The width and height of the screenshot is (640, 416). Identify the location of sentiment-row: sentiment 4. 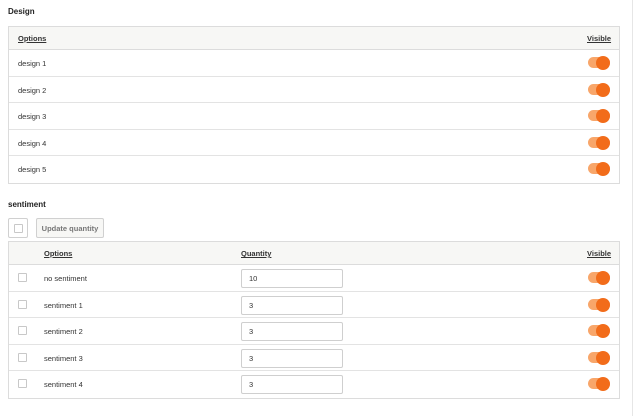
(314, 384).